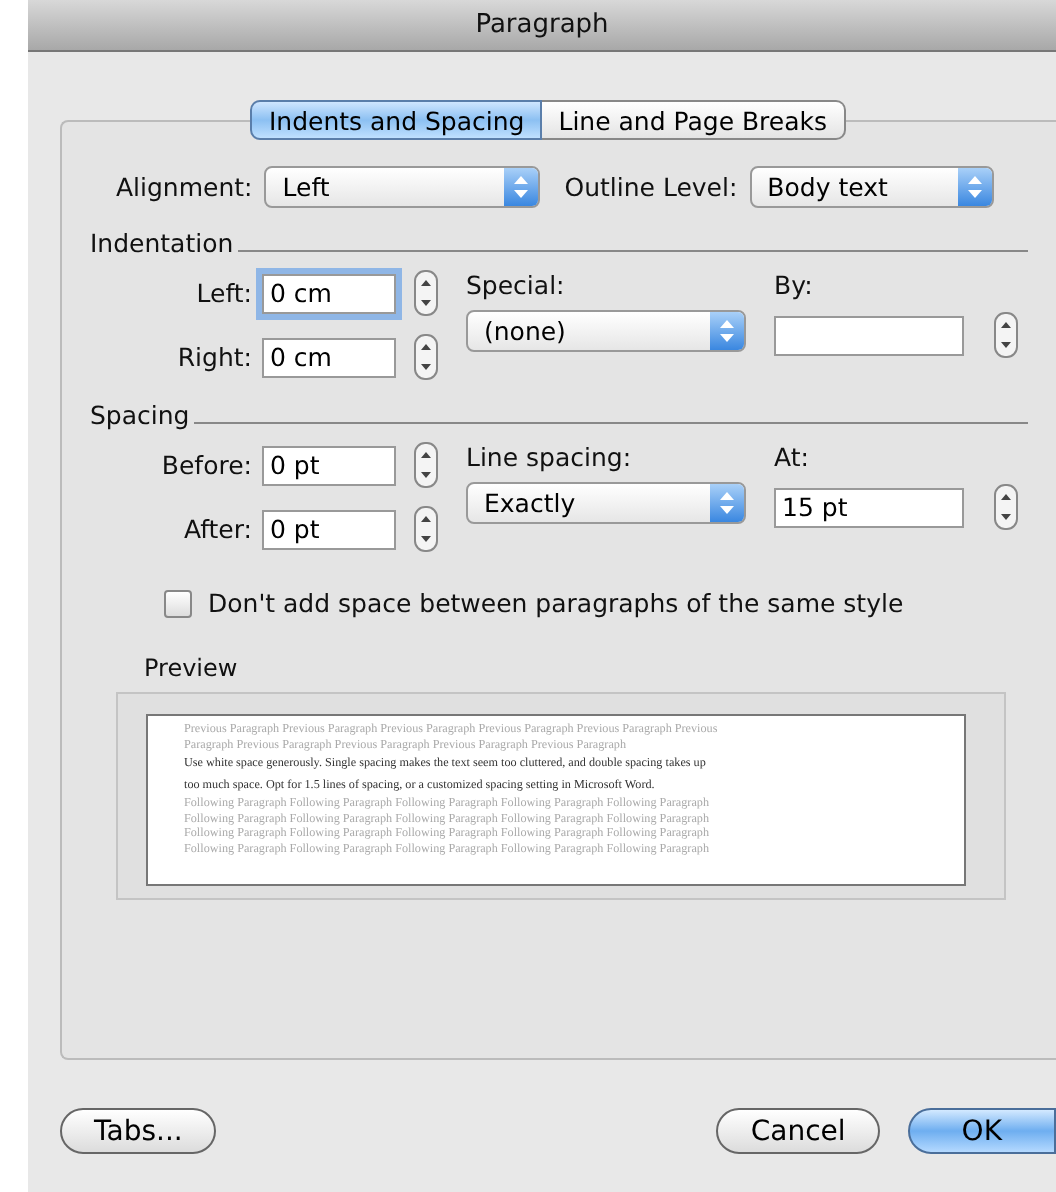 This screenshot has height=1192, width=1056. What do you see at coordinates (798, 1131) in the screenshot?
I see `dialog-button: Cancel` at bounding box center [798, 1131].